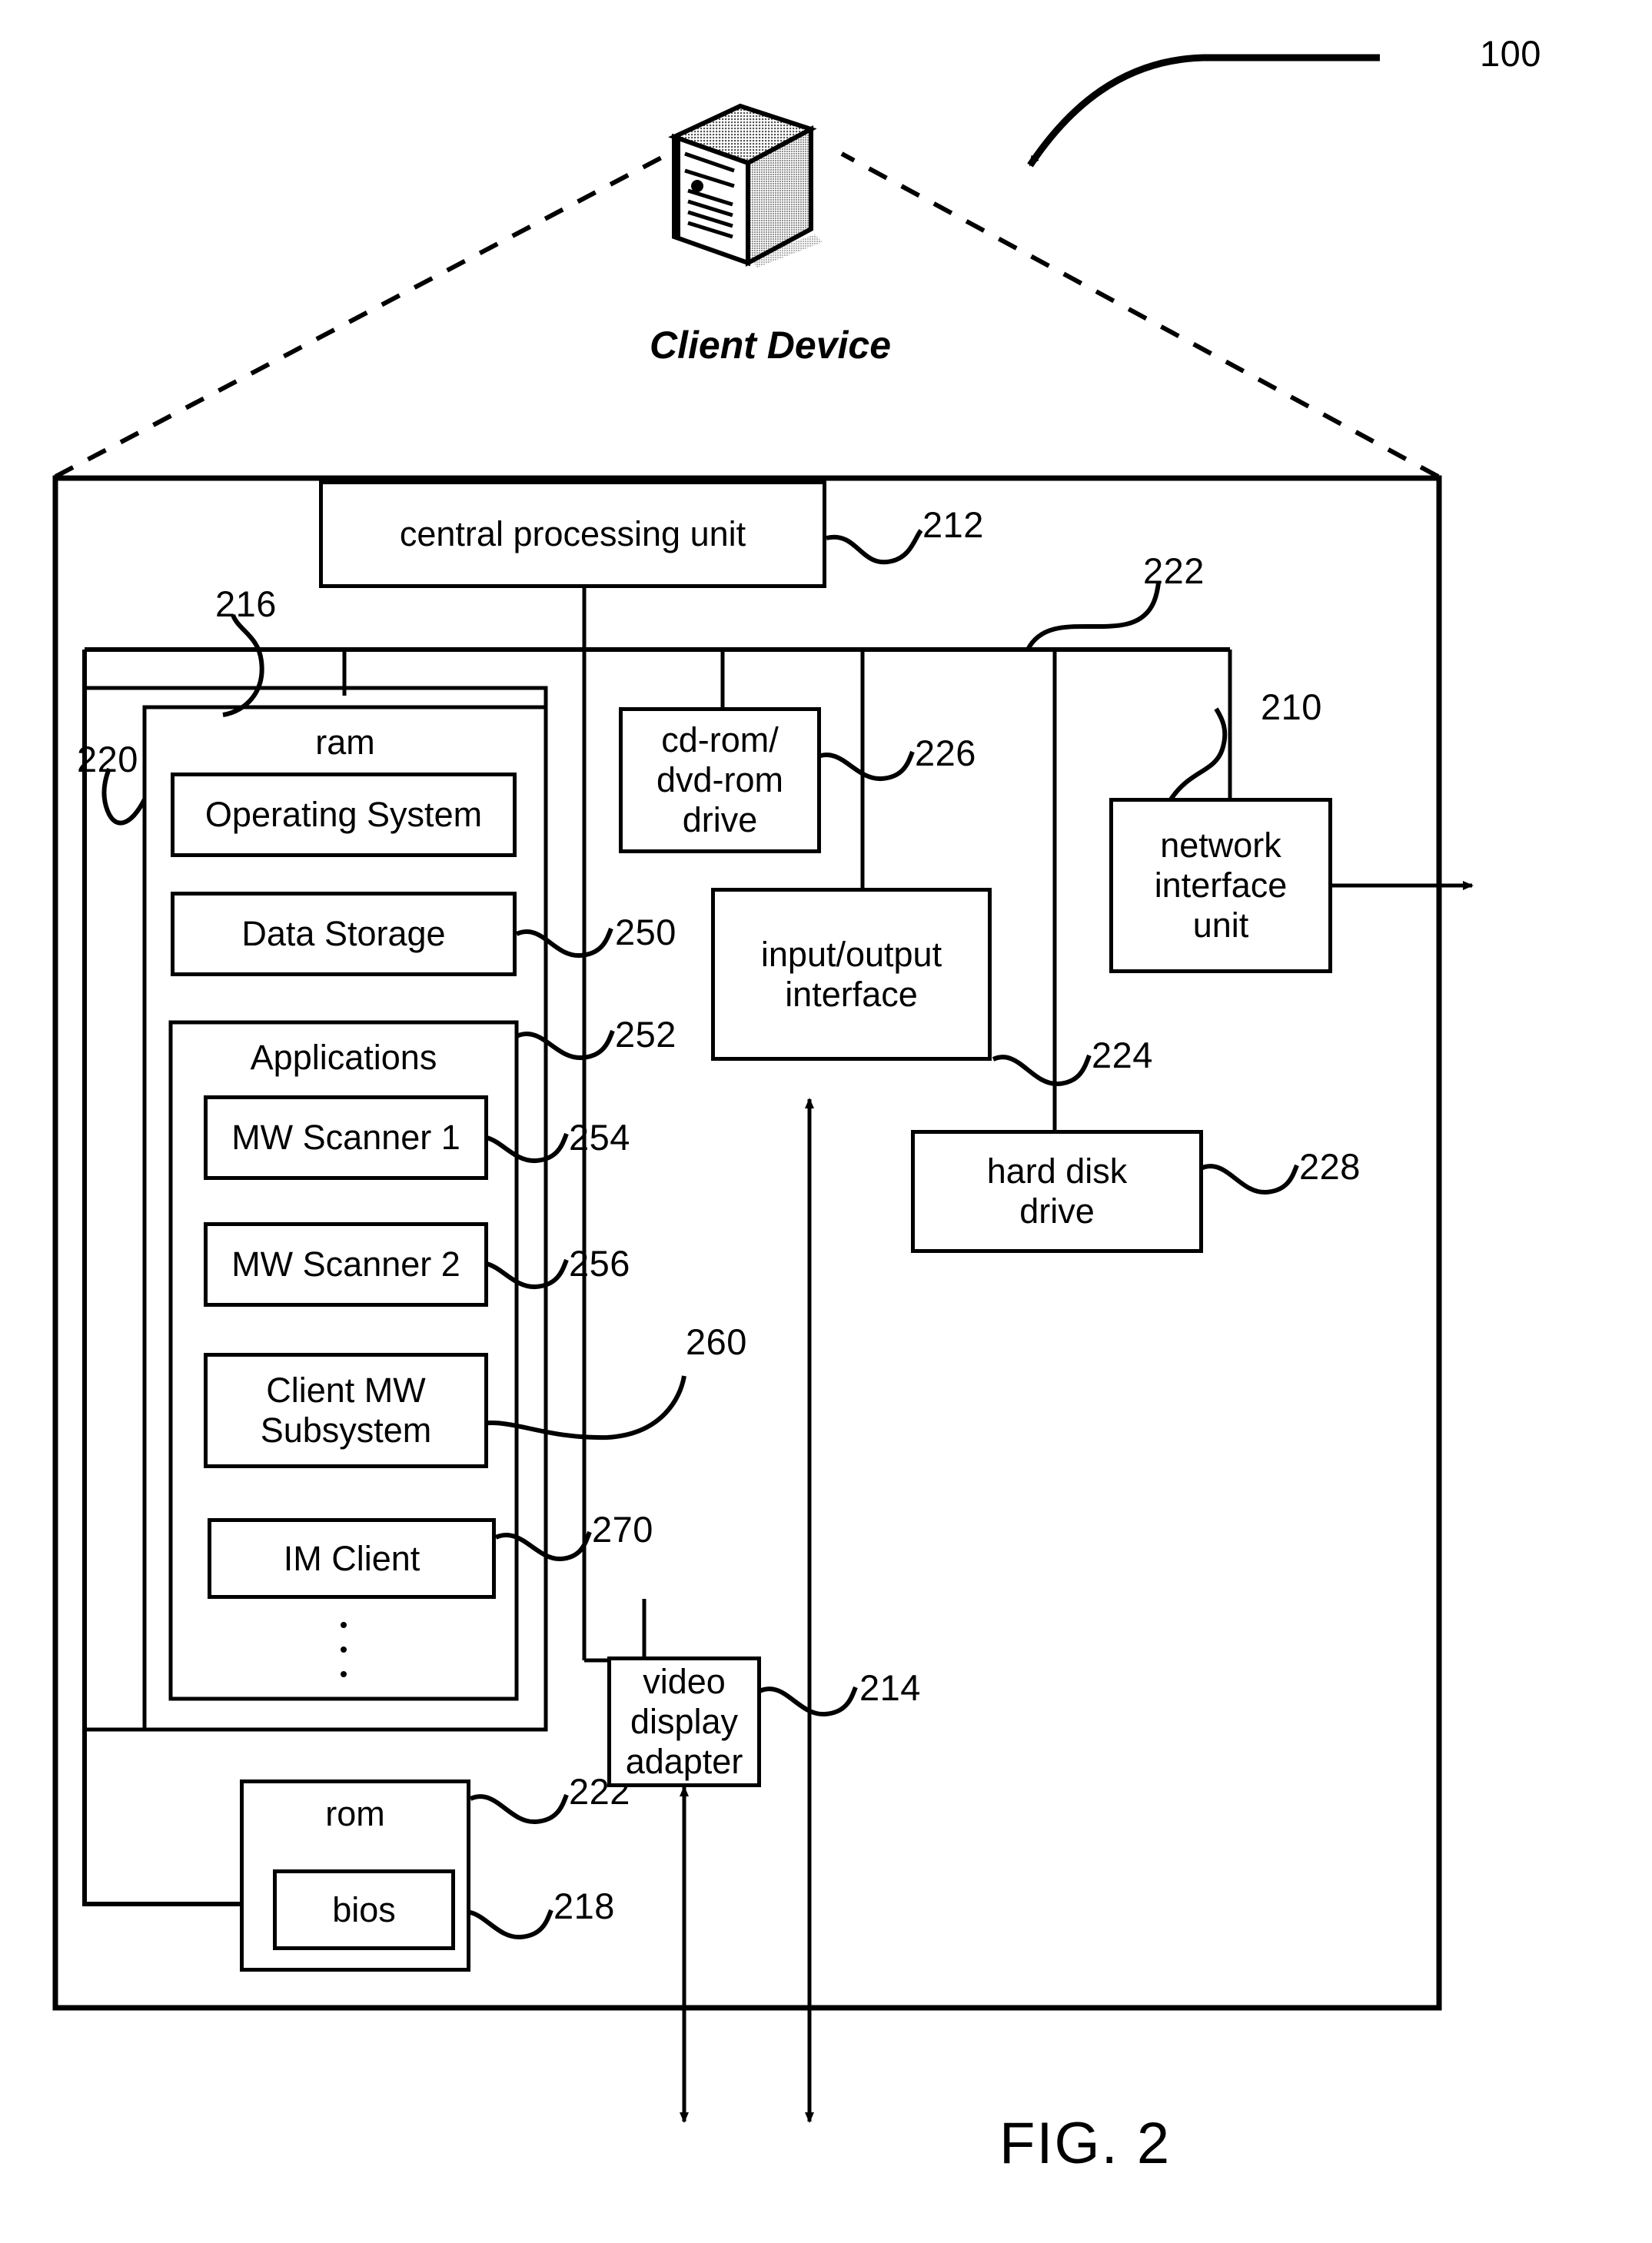 Image resolution: width=1652 pixels, height=2243 pixels. Describe the element at coordinates (622, 1530) in the screenshot. I see `ref-270: 270` at that location.